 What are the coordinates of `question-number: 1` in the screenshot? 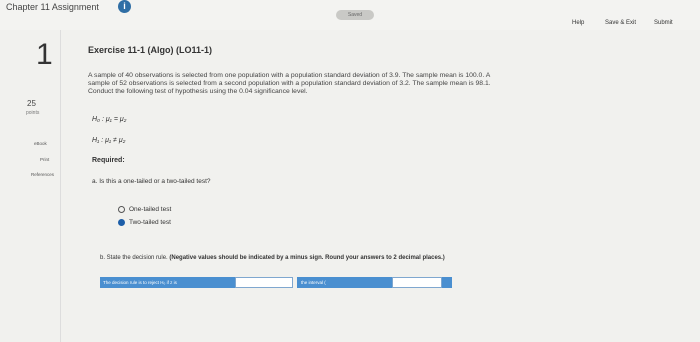 It's located at (44, 54).